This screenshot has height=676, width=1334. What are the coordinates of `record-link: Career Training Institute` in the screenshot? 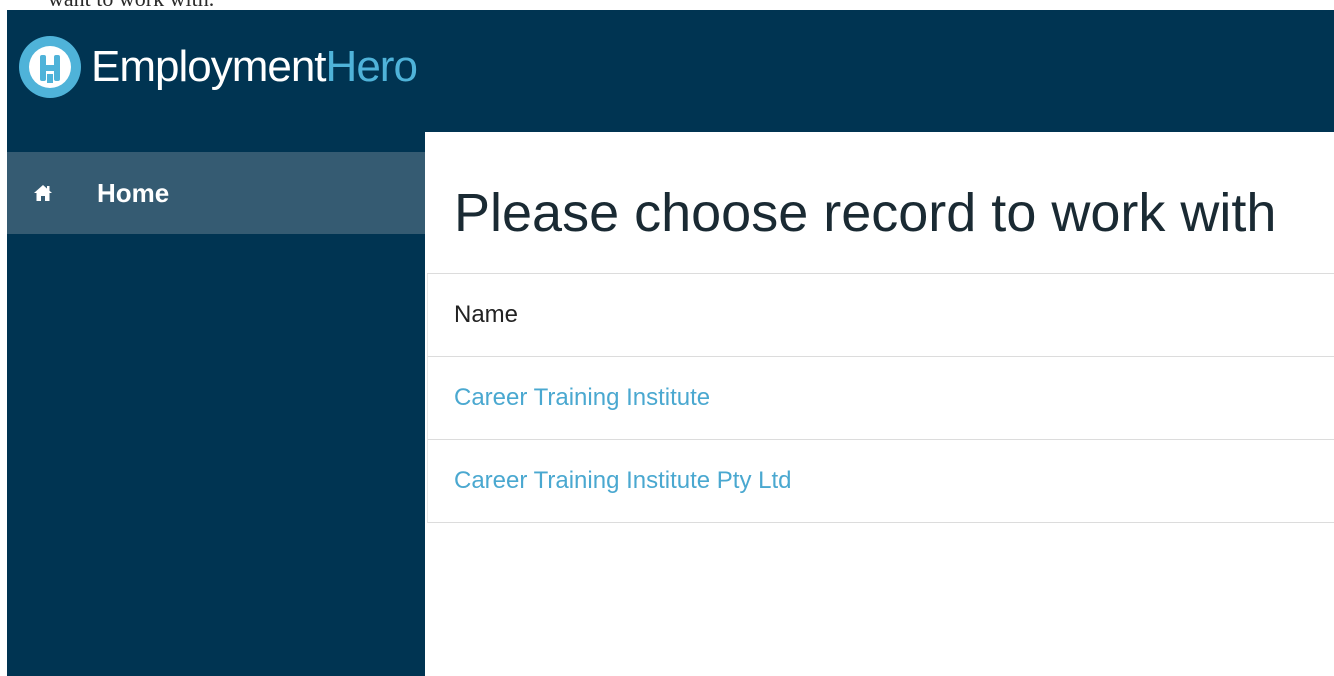 It's located at (582, 398).